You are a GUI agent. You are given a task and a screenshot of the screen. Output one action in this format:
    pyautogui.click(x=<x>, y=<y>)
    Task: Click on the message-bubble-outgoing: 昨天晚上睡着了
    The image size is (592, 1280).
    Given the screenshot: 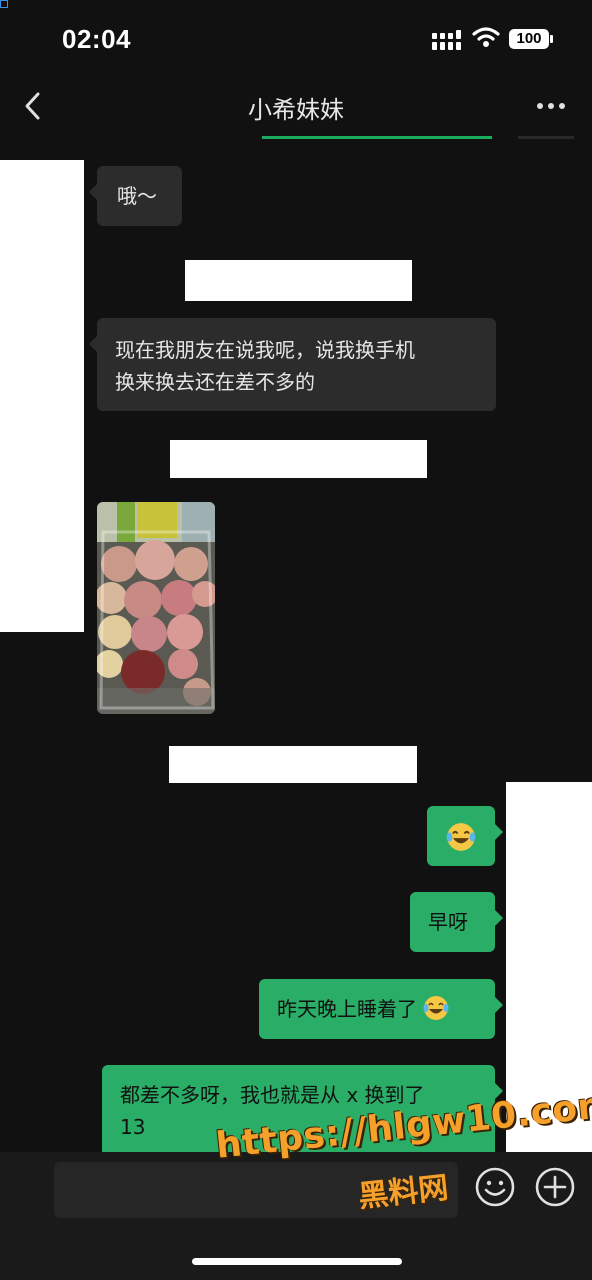 What is the action you would take?
    pyautogui.click(x=381, y=1009)
    